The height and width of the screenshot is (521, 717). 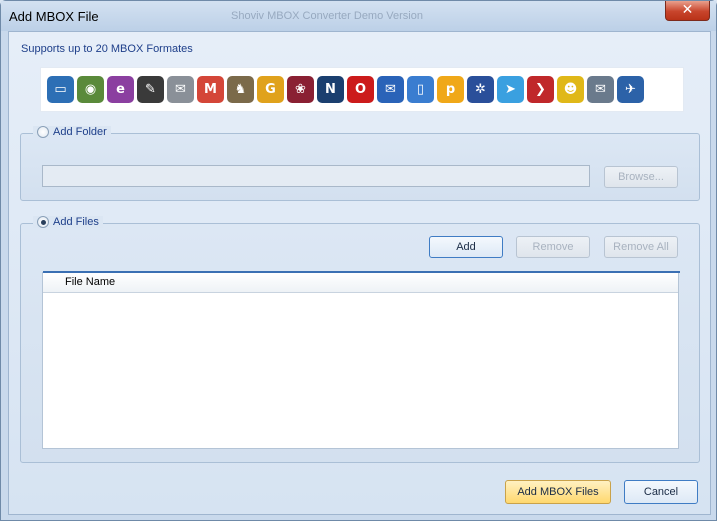 What do you see at coordinates (466, 247) in the screenshot?
I see `add-button: Add` at bounding box center [466, 247].